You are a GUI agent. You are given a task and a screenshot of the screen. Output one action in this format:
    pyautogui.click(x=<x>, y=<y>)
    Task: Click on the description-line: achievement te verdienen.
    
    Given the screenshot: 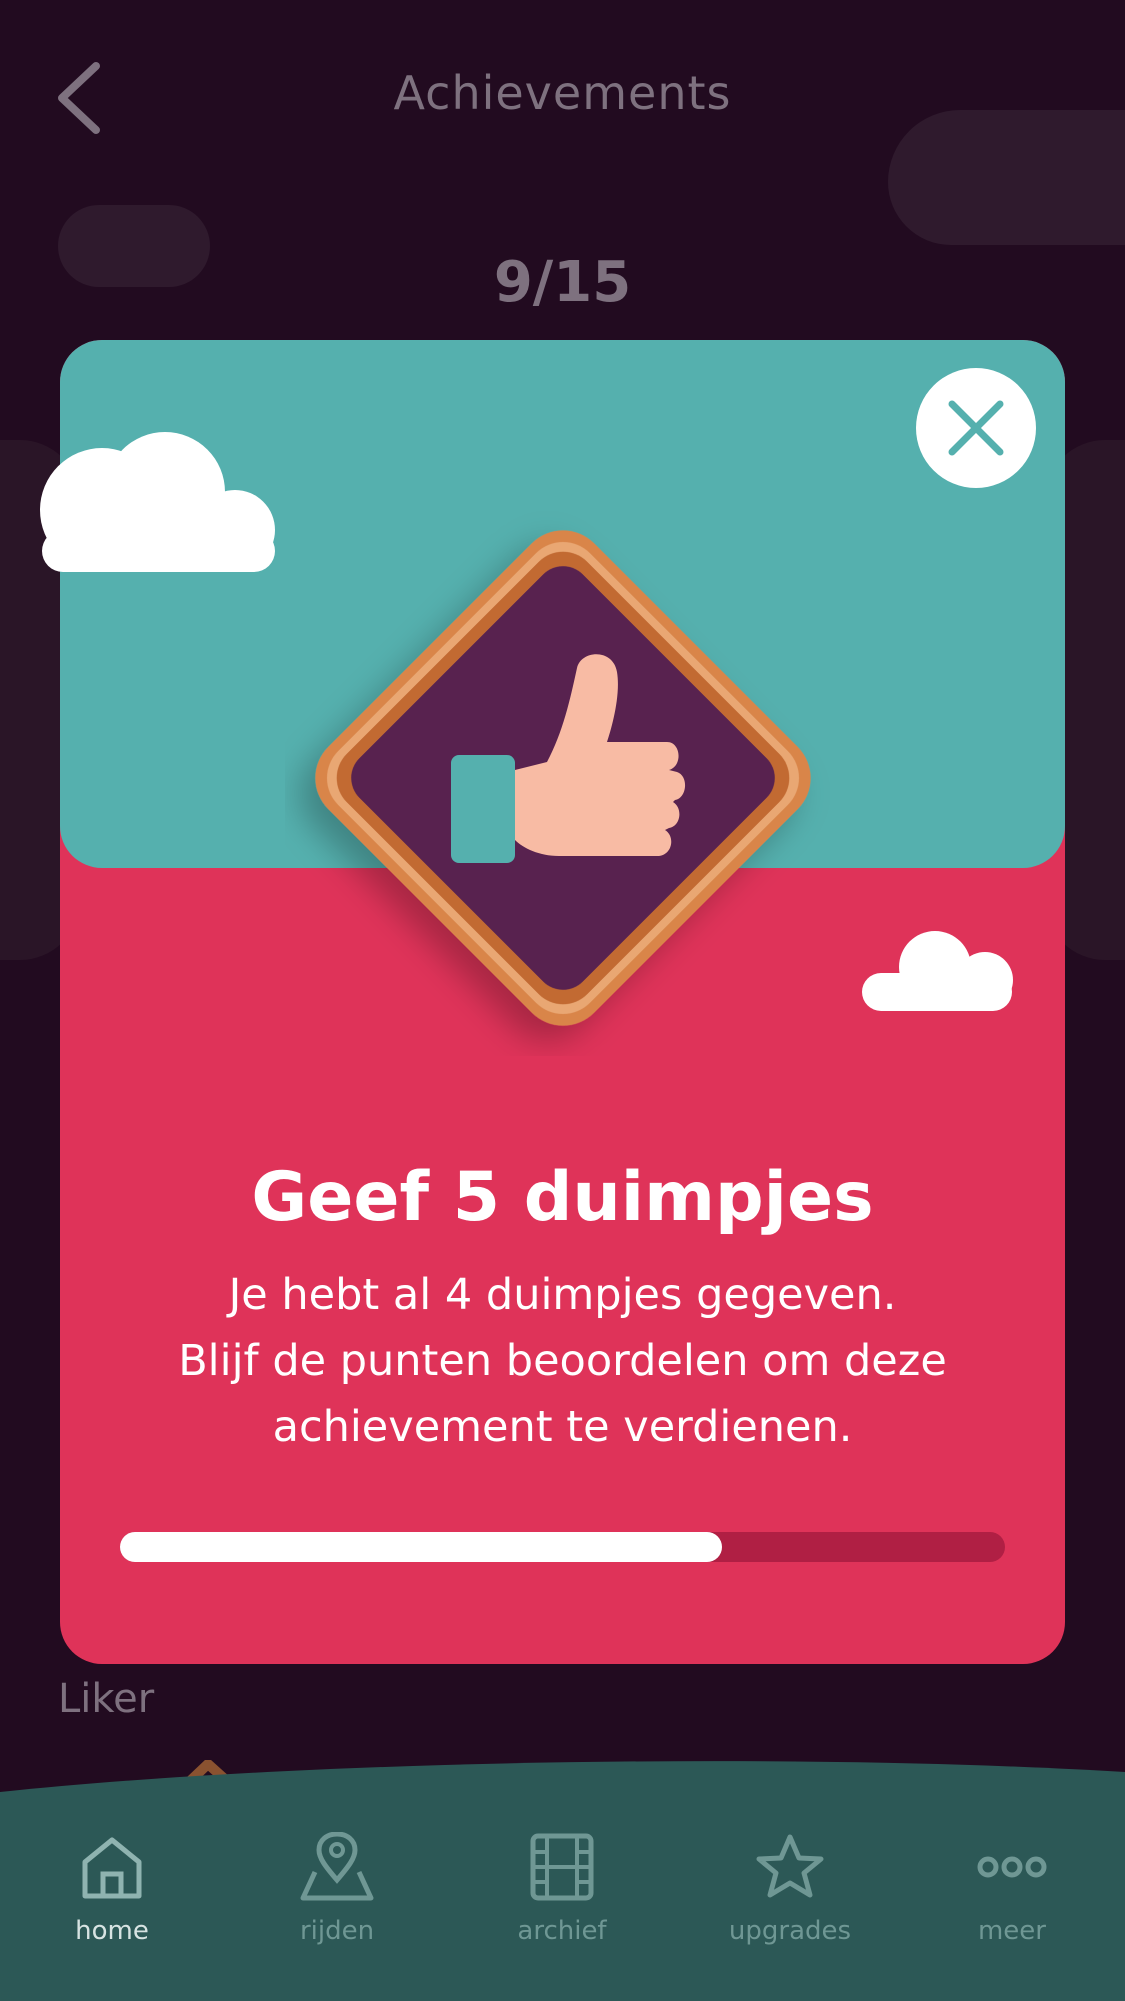 What is the action you would take?
    pyautogui.click(x=562, y=1427)
    